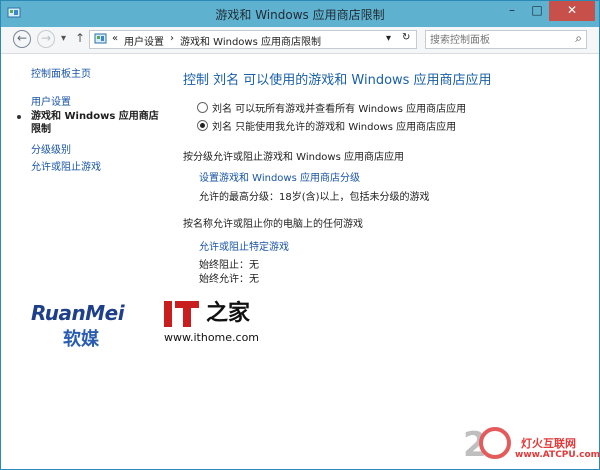 The width and height of the screenshot is (600, 470). I want to click on title-bar: 游戏和 Windows 应用商店限制 – □ ✕, so click(300, 14).